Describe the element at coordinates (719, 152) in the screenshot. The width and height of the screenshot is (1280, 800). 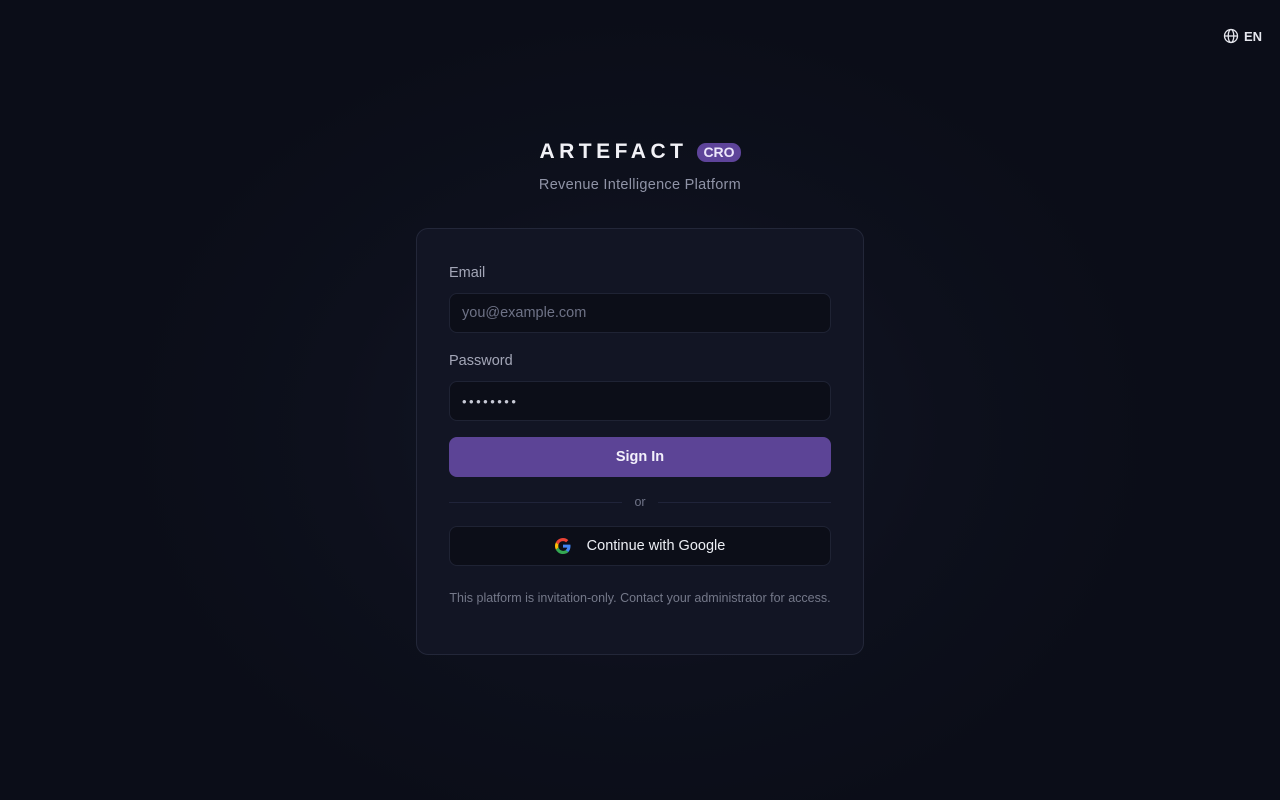
I see `brand-badge: CRO` at that location.